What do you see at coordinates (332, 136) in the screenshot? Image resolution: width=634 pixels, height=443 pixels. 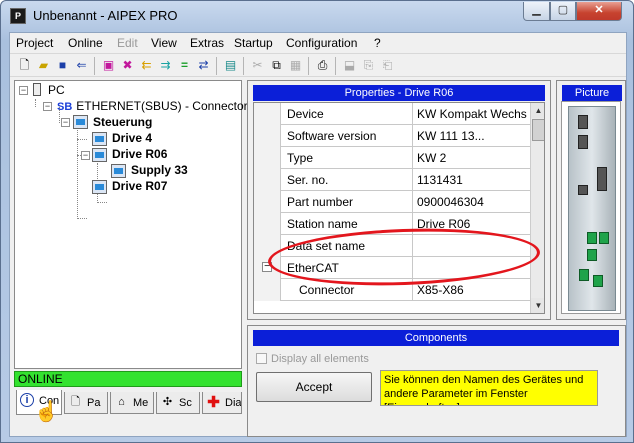 I see `property-name: Software version` at bounding box center [332, 136].